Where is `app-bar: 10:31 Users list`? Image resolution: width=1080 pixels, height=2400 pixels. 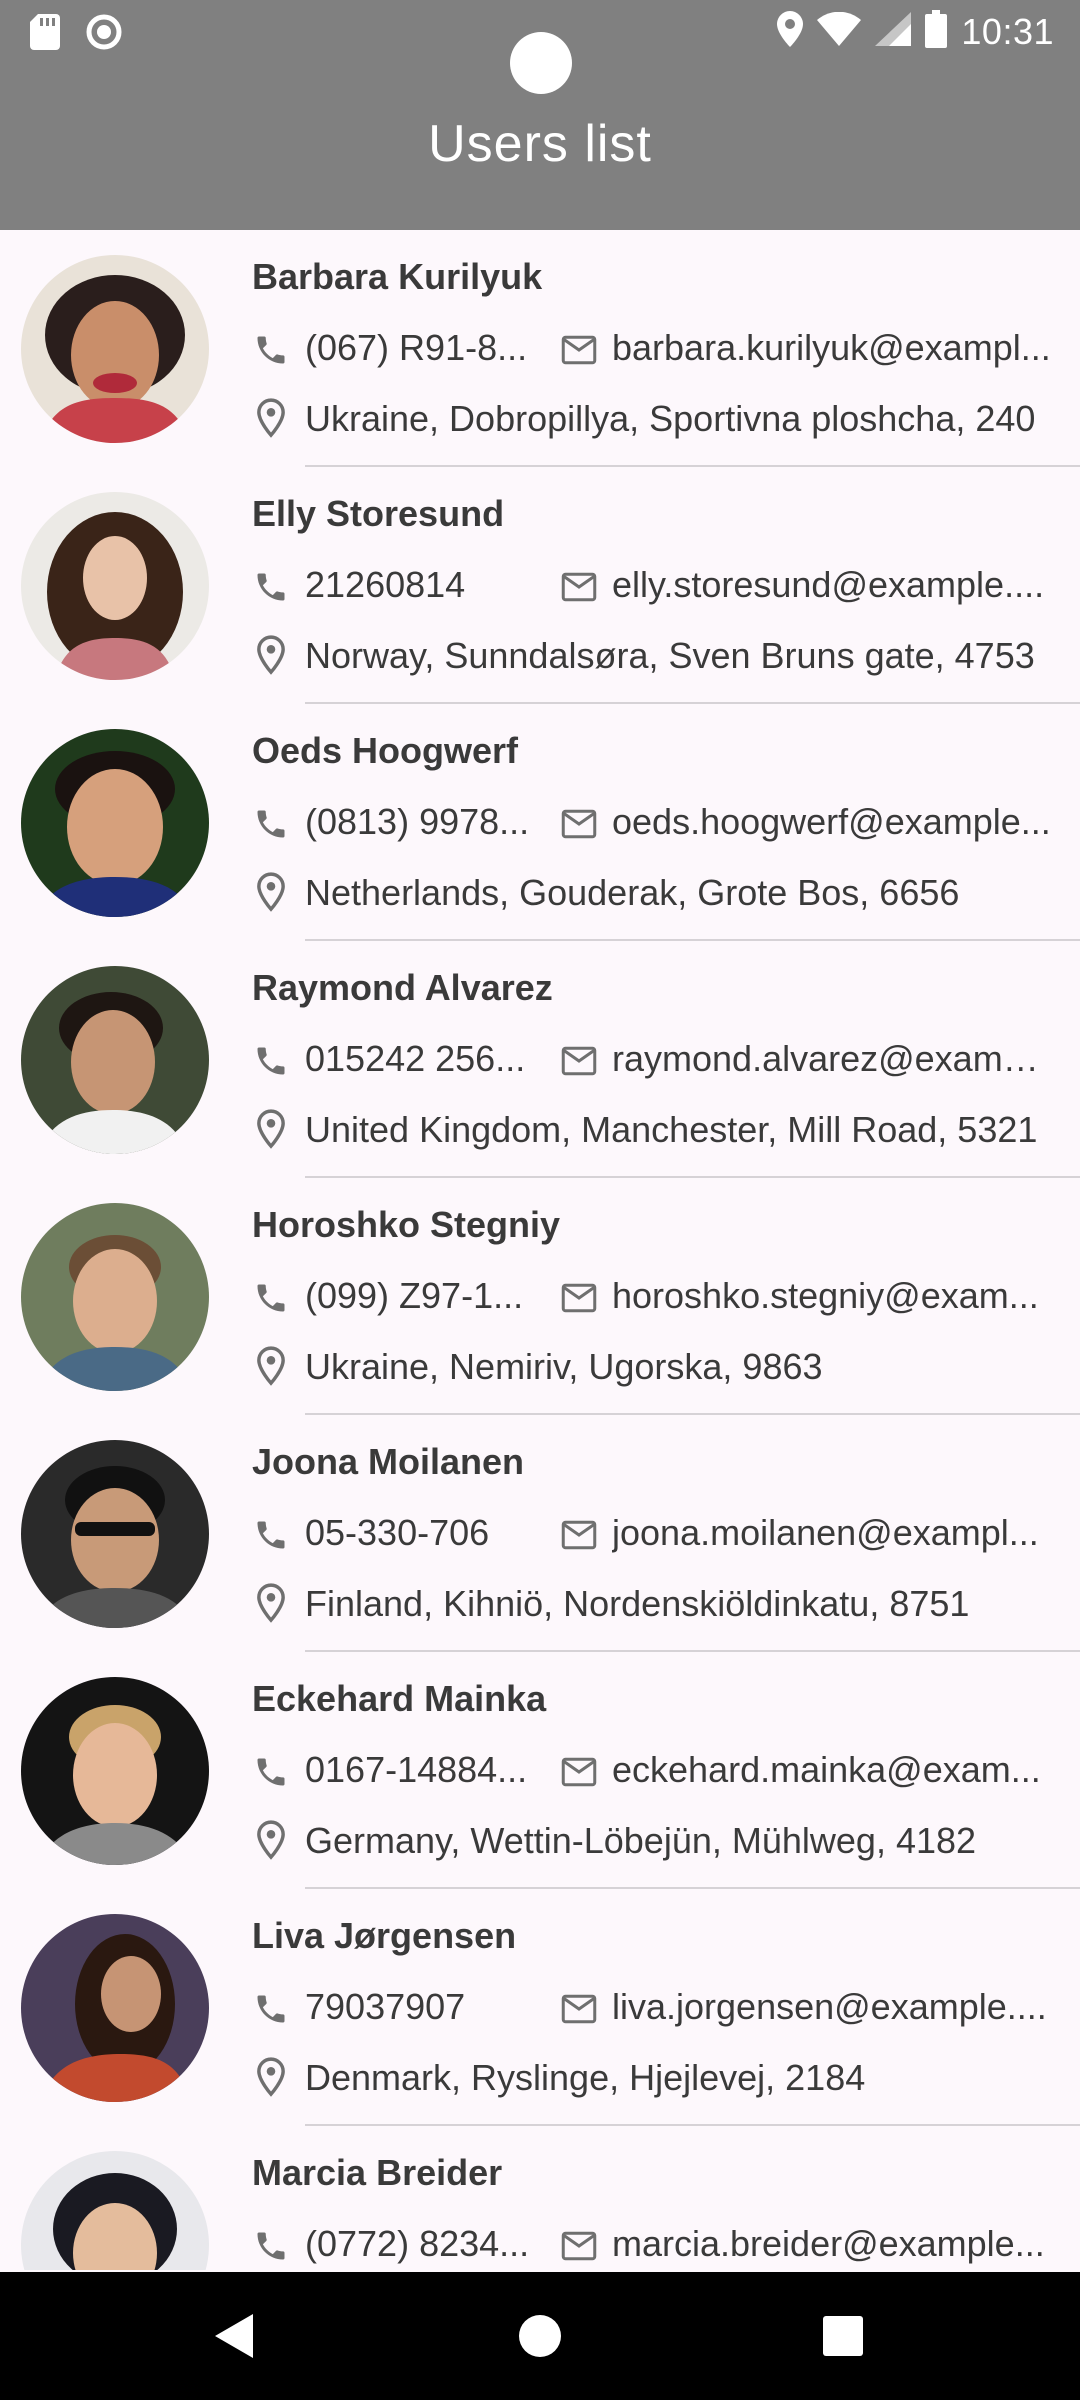 app-bar: 10:31 Users list is located at coordinates (540, 115).